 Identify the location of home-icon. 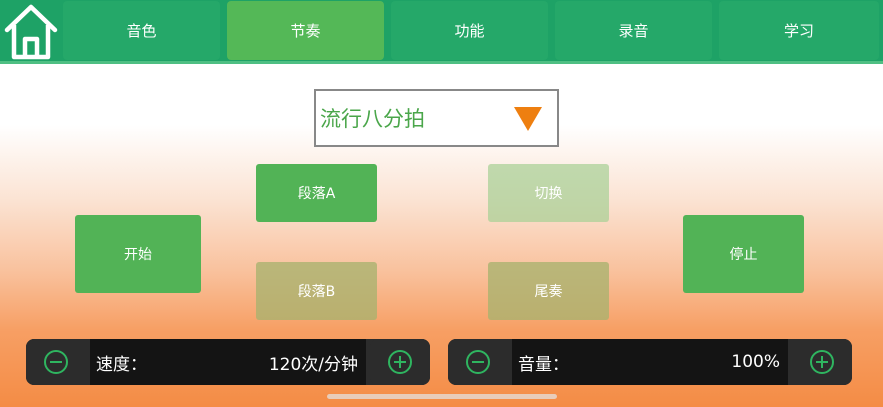
(31, 32).